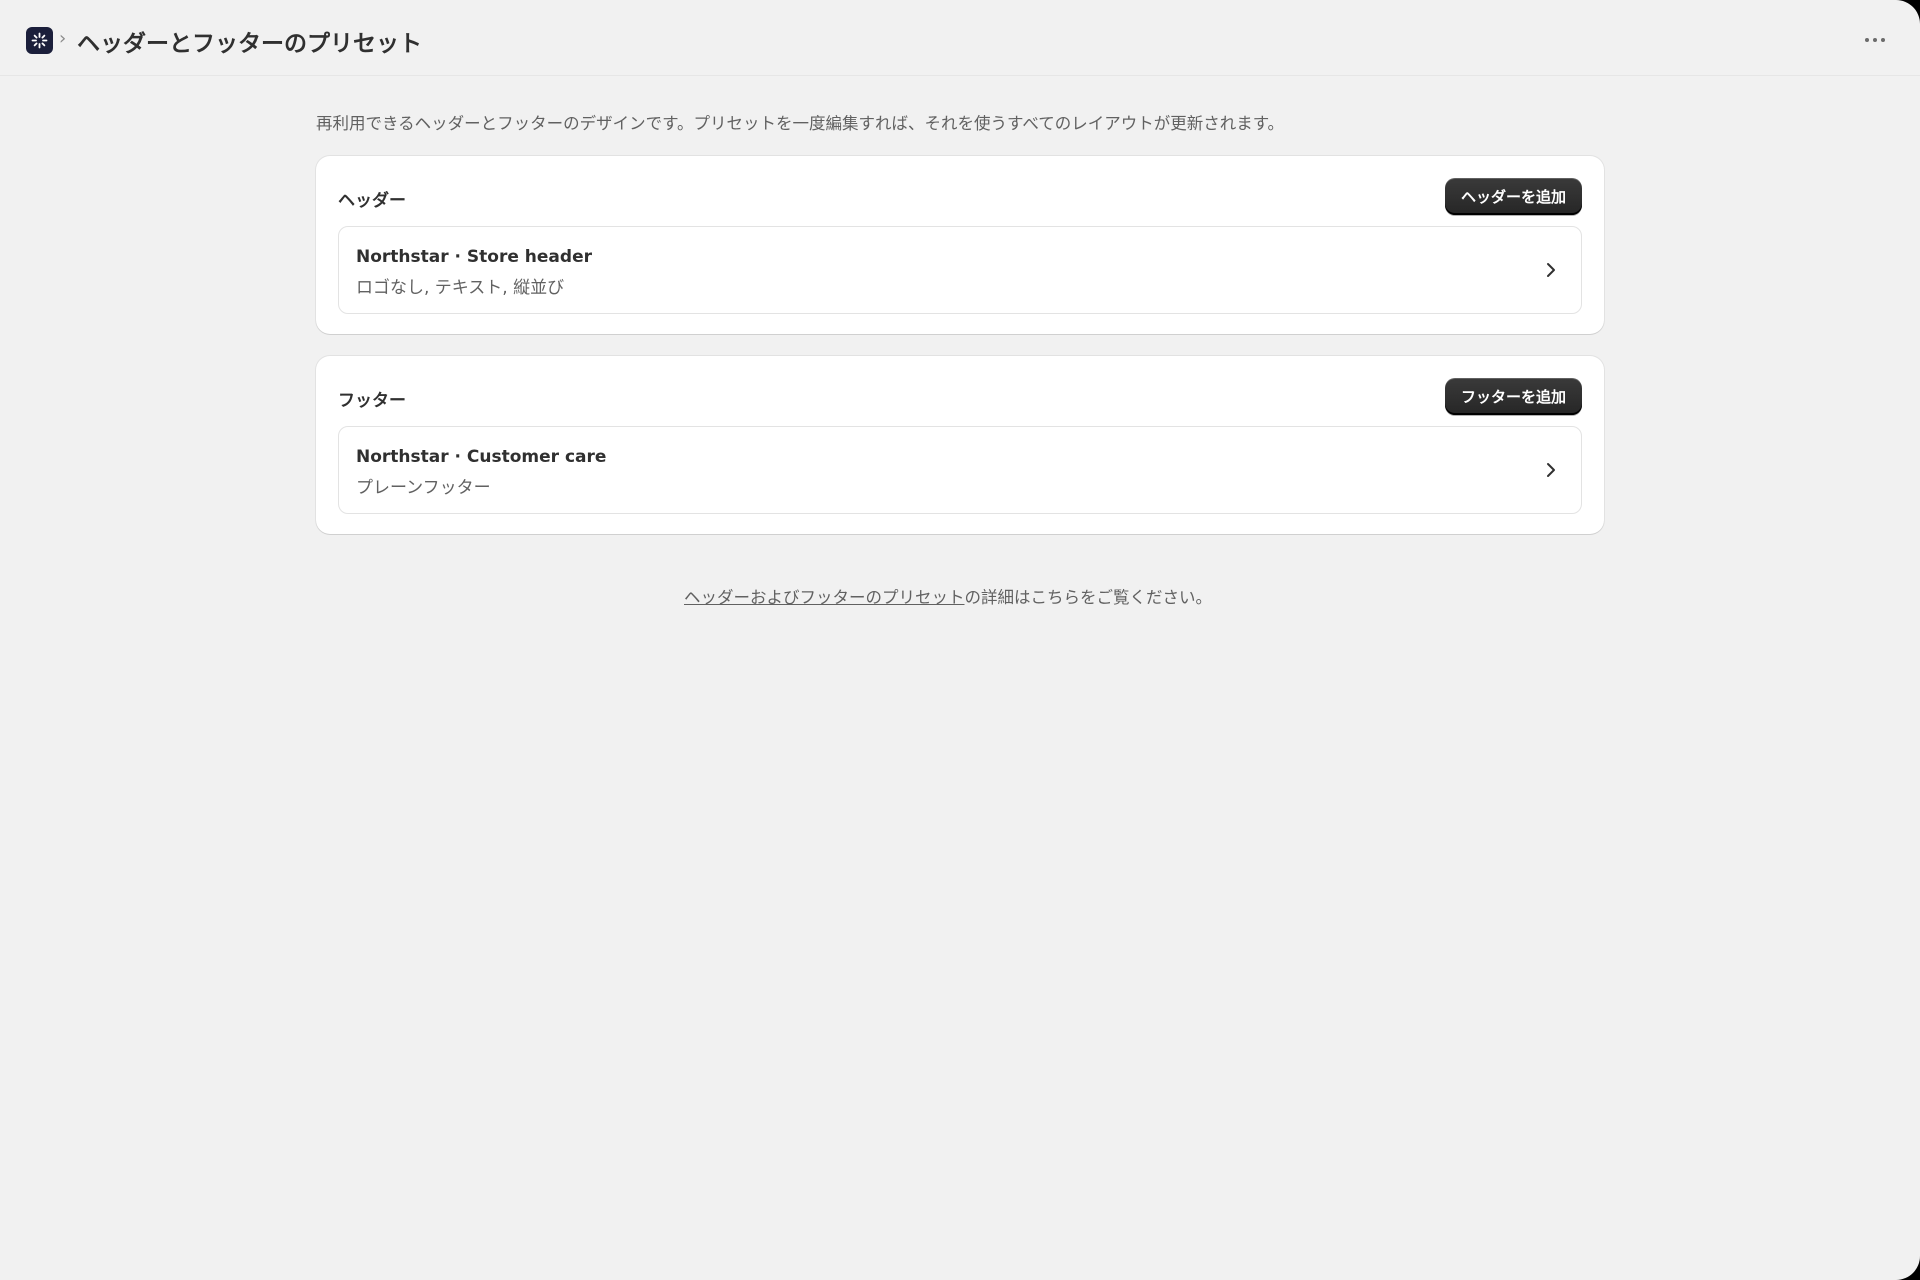  What do you see at coordinates (824, 597) in the screenshot?
I see `help-link: ヘッダーおよびフッターのプリセット` at bounding box center [824, 597].